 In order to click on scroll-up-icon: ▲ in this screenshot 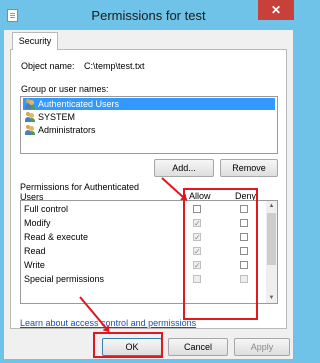, I will do `click(271, 206)`.